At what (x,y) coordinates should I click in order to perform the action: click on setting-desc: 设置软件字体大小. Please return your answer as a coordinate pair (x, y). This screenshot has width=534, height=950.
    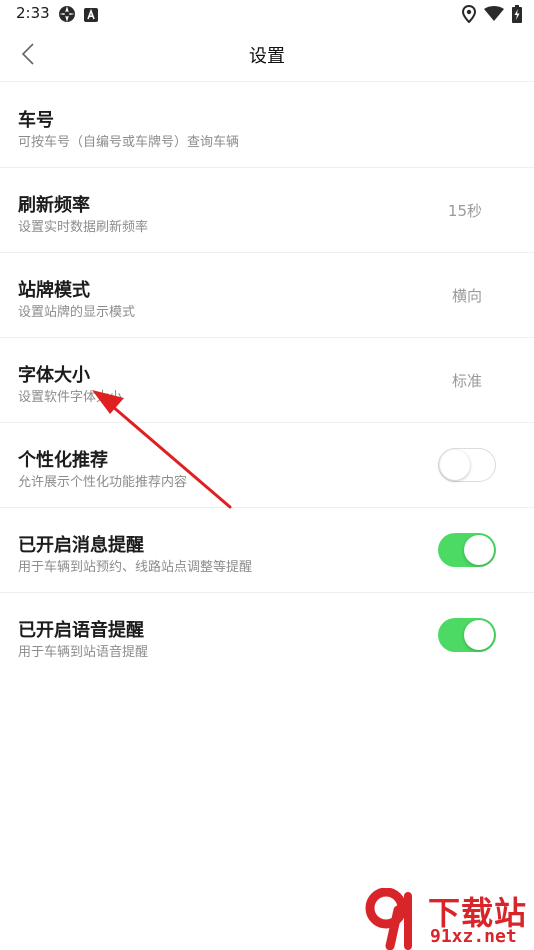
    Looking at the image, I should click on (70, 397).